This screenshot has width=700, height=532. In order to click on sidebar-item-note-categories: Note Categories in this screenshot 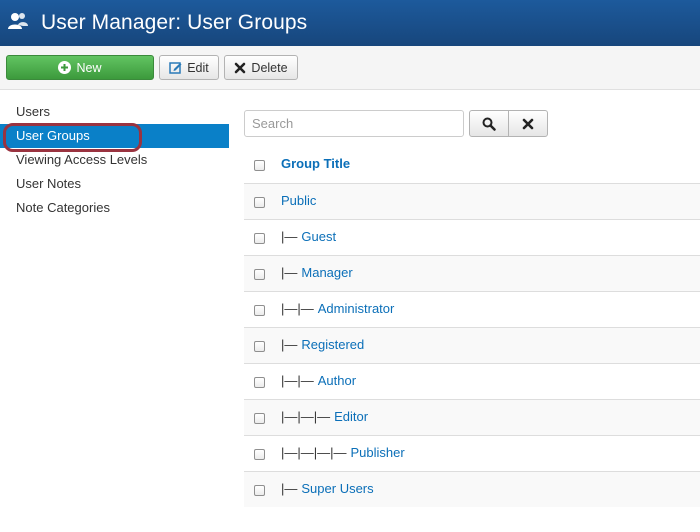, I will do `click(114, 208)`.